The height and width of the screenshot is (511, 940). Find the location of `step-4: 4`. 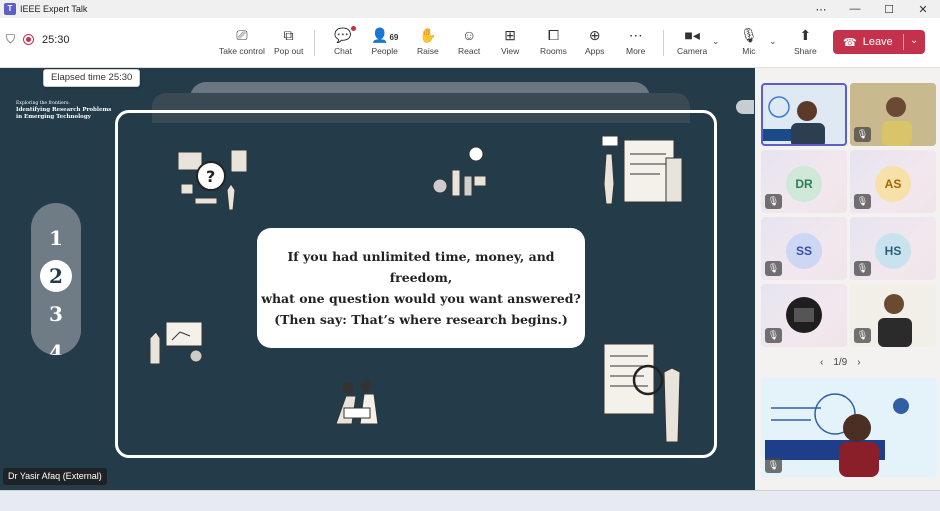

step-4: 4 is located at coordinates (56, 347).